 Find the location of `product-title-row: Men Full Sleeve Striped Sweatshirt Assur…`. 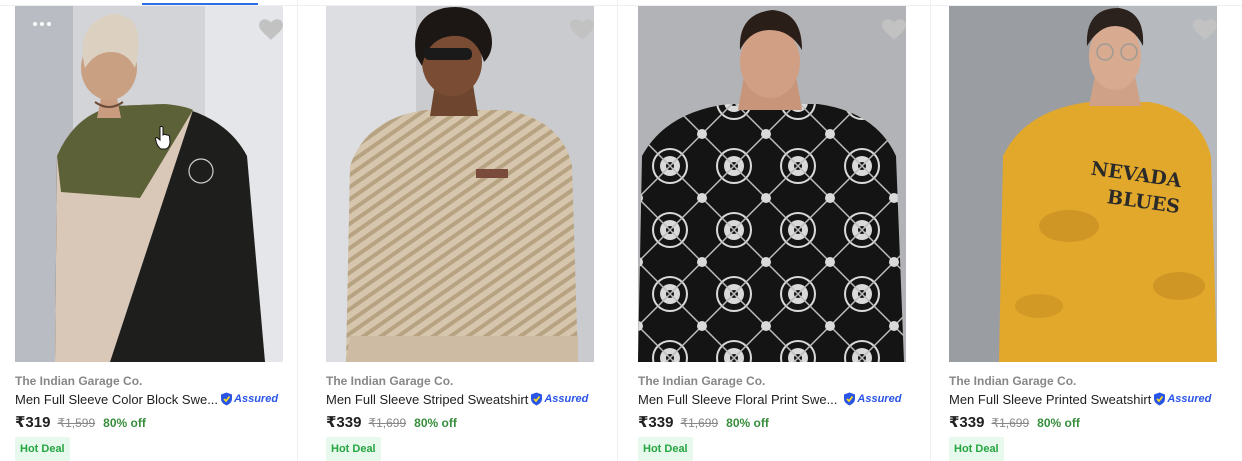

product-title-row: Men Full Sleeve Striped Sweatshirt Assur… is located at coordinates (457, 399).